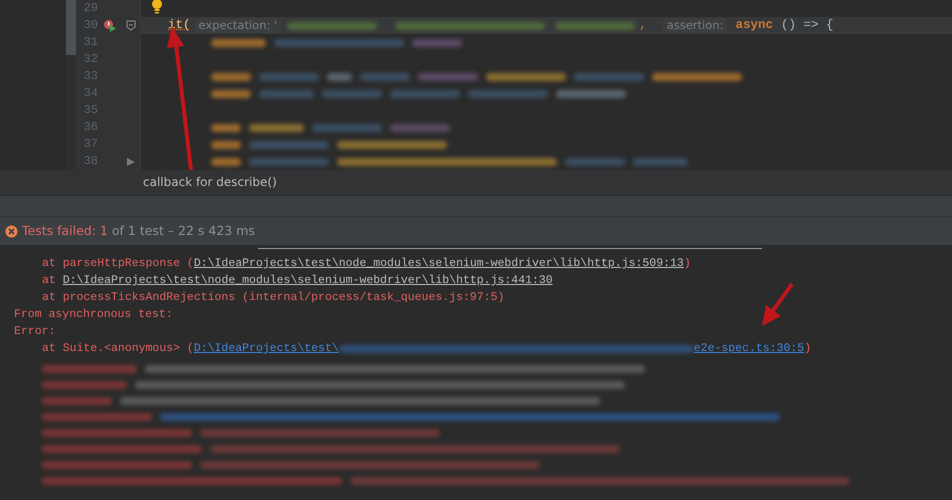 Image resolution: width=952 pixels, height=500 pixels. I want to click on file-link: D:\IdeaProjects\test\, so click(266, 348).